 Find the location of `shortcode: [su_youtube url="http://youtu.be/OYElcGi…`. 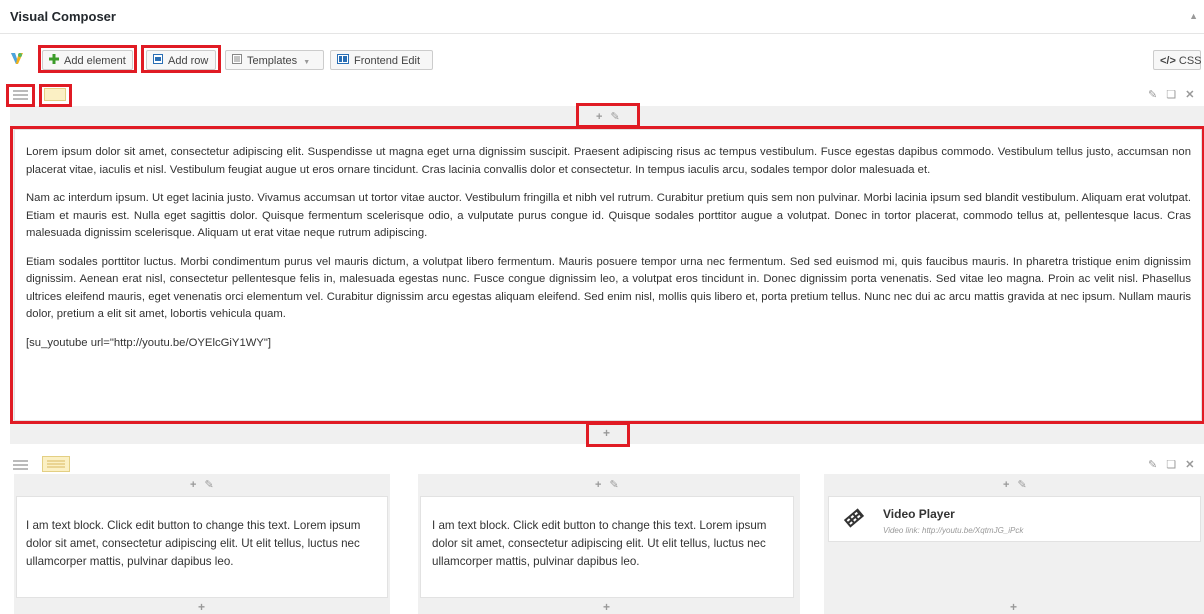

shortcode: [su_youtube url="http://youtu.be/OYElcGi… is located at coordinates (149, 342).